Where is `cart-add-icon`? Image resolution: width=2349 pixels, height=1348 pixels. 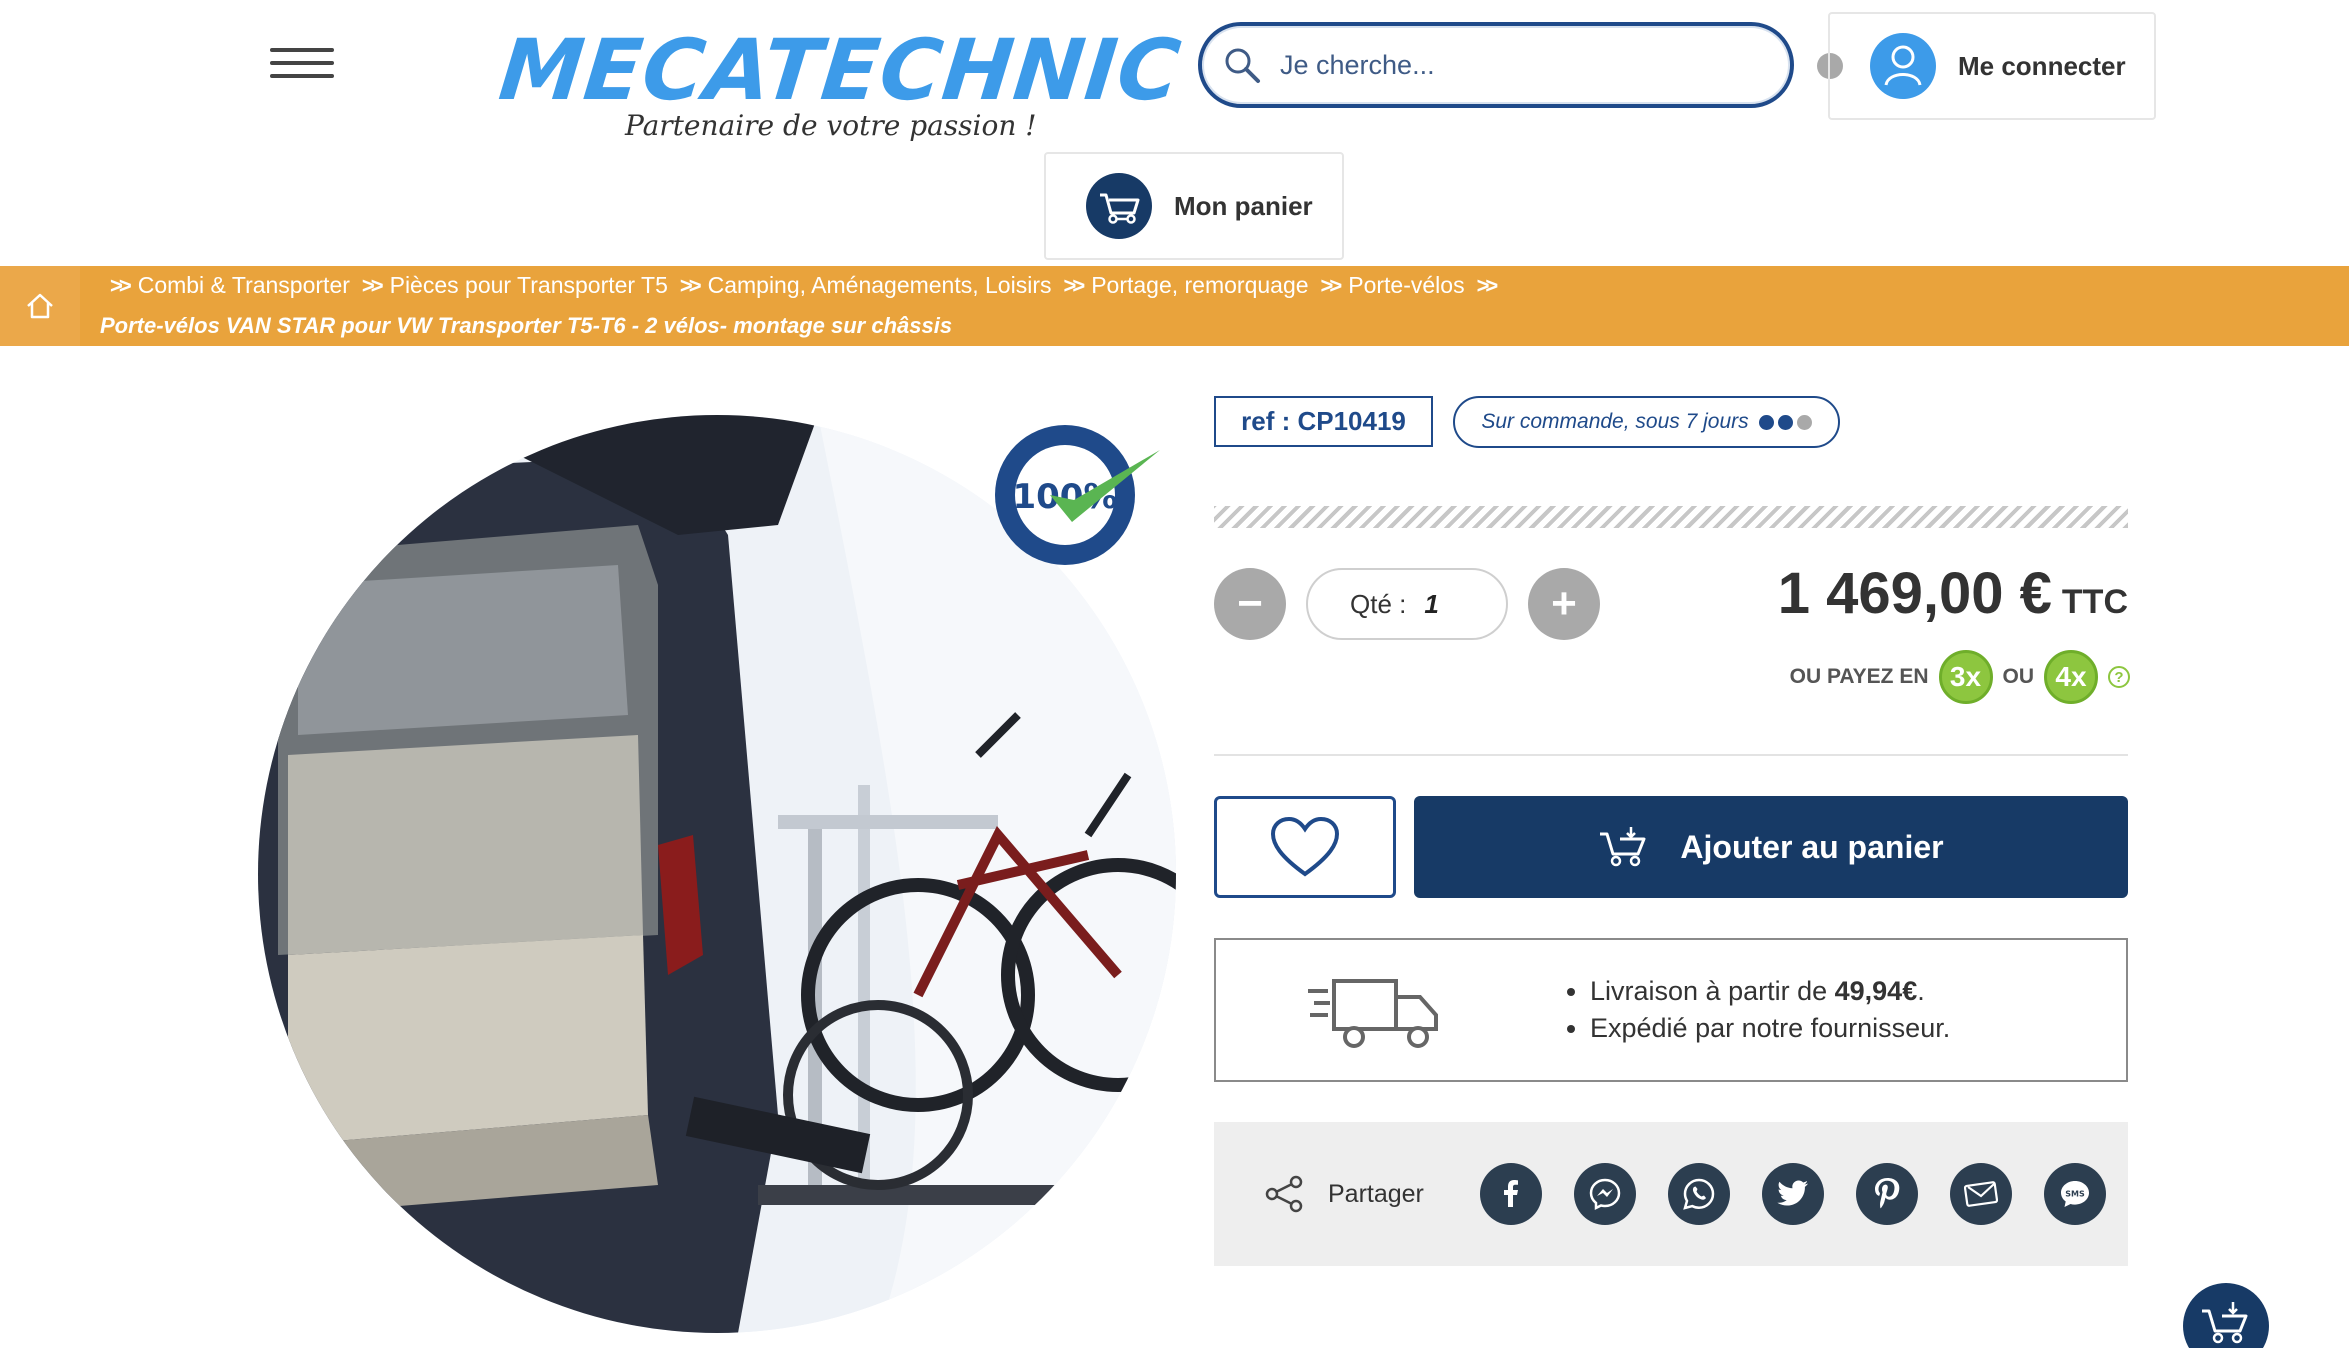
cart-add-icon is located at coordinates (1624, 847).